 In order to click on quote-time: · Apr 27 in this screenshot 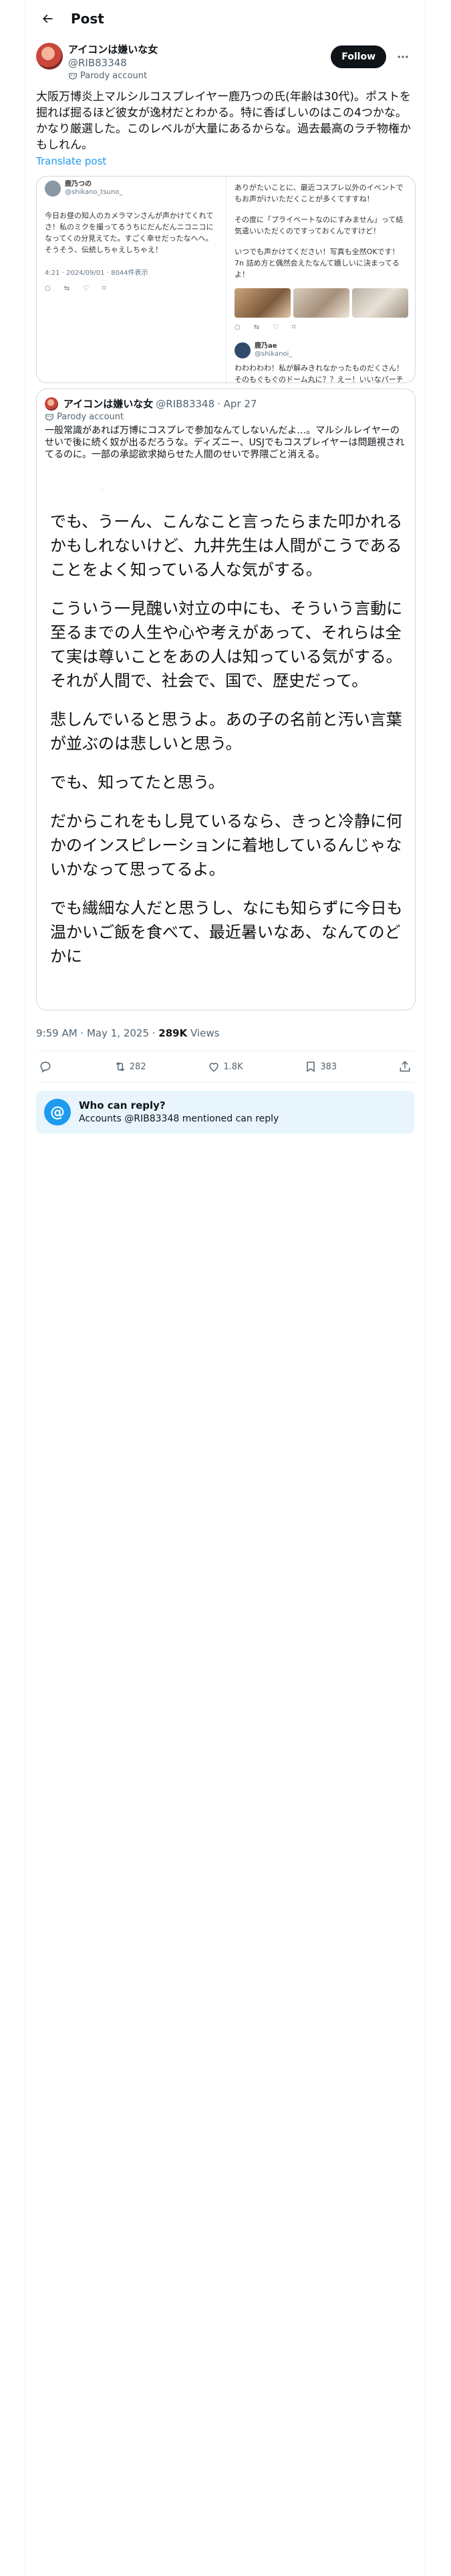, I will do `click(237, 404)`.